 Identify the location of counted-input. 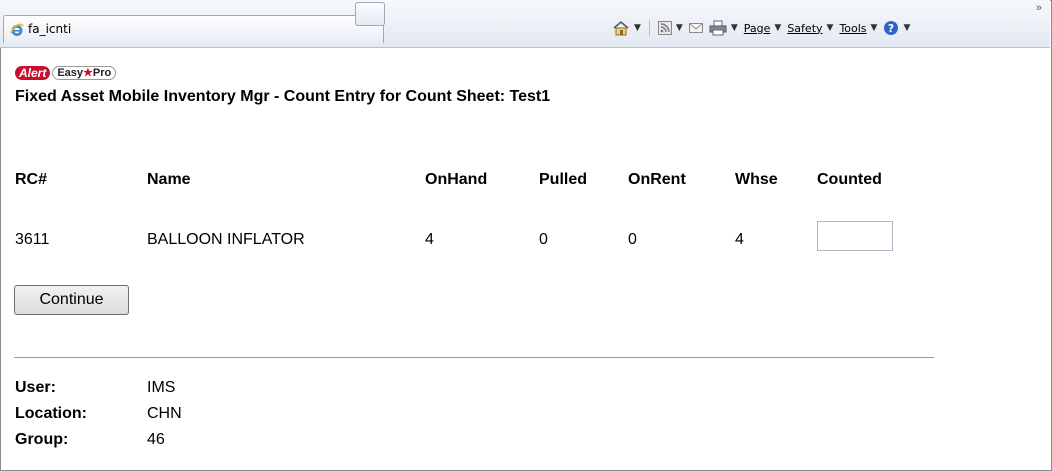
(855, 236).